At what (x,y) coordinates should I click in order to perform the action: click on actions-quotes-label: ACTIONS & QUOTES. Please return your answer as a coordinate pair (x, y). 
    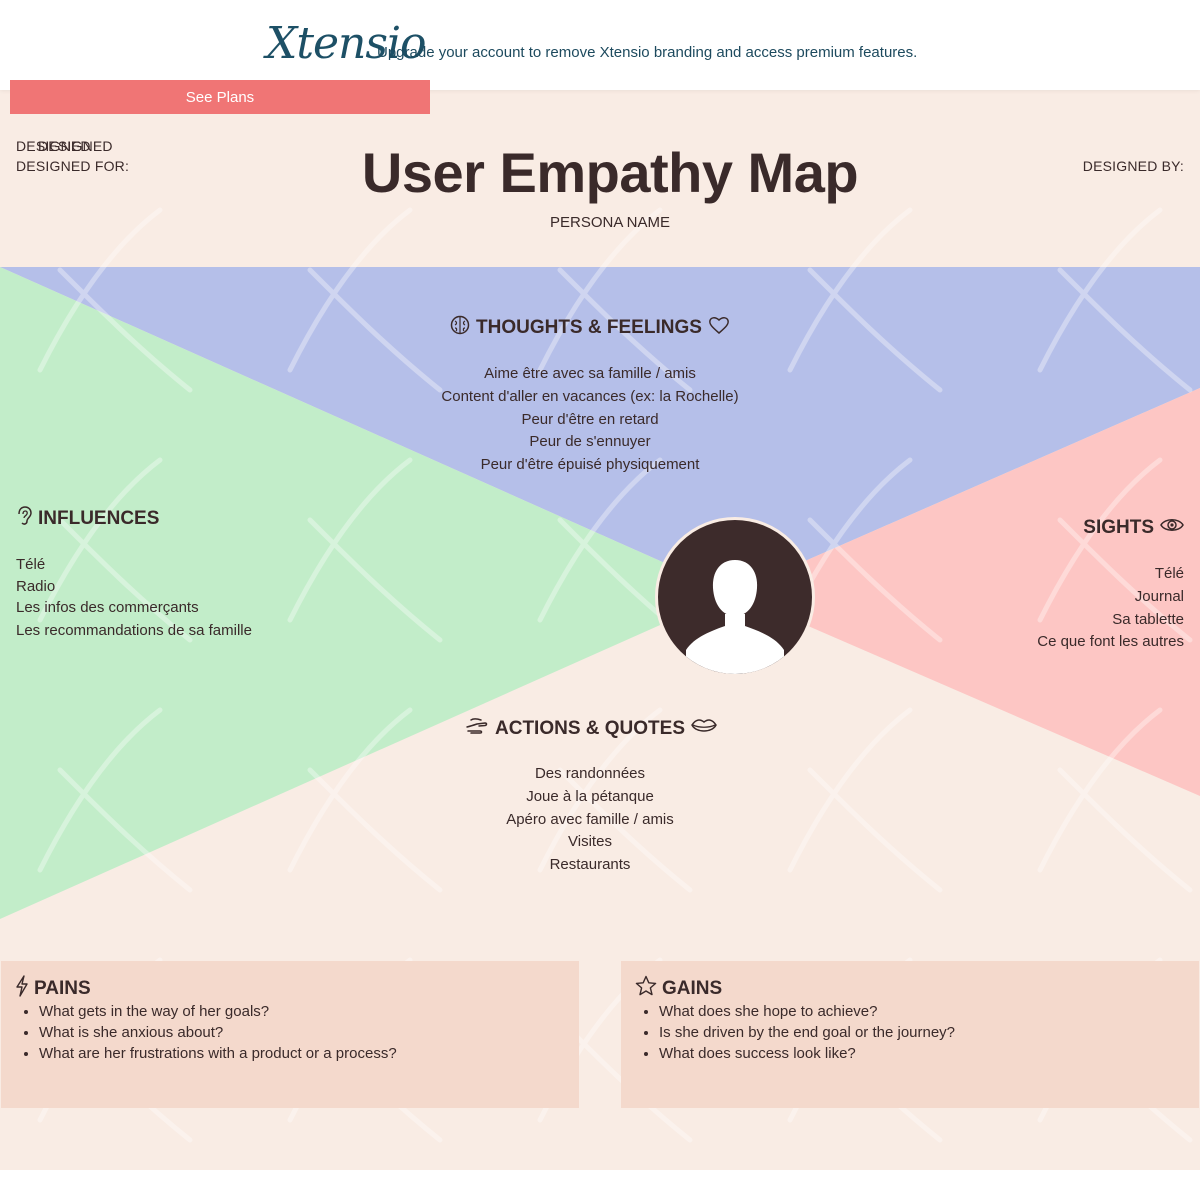
    Looking at the image, I should click on (590, 729).